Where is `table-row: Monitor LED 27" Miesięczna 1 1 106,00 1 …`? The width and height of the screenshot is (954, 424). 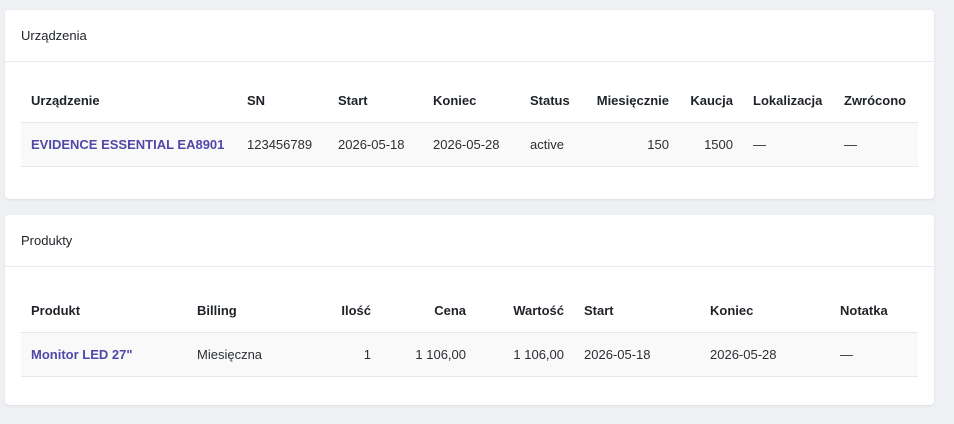 table-row: Monitor LED 27" Miesięczna 1 1 106,00 1 … is located at coordinates (469, 354).